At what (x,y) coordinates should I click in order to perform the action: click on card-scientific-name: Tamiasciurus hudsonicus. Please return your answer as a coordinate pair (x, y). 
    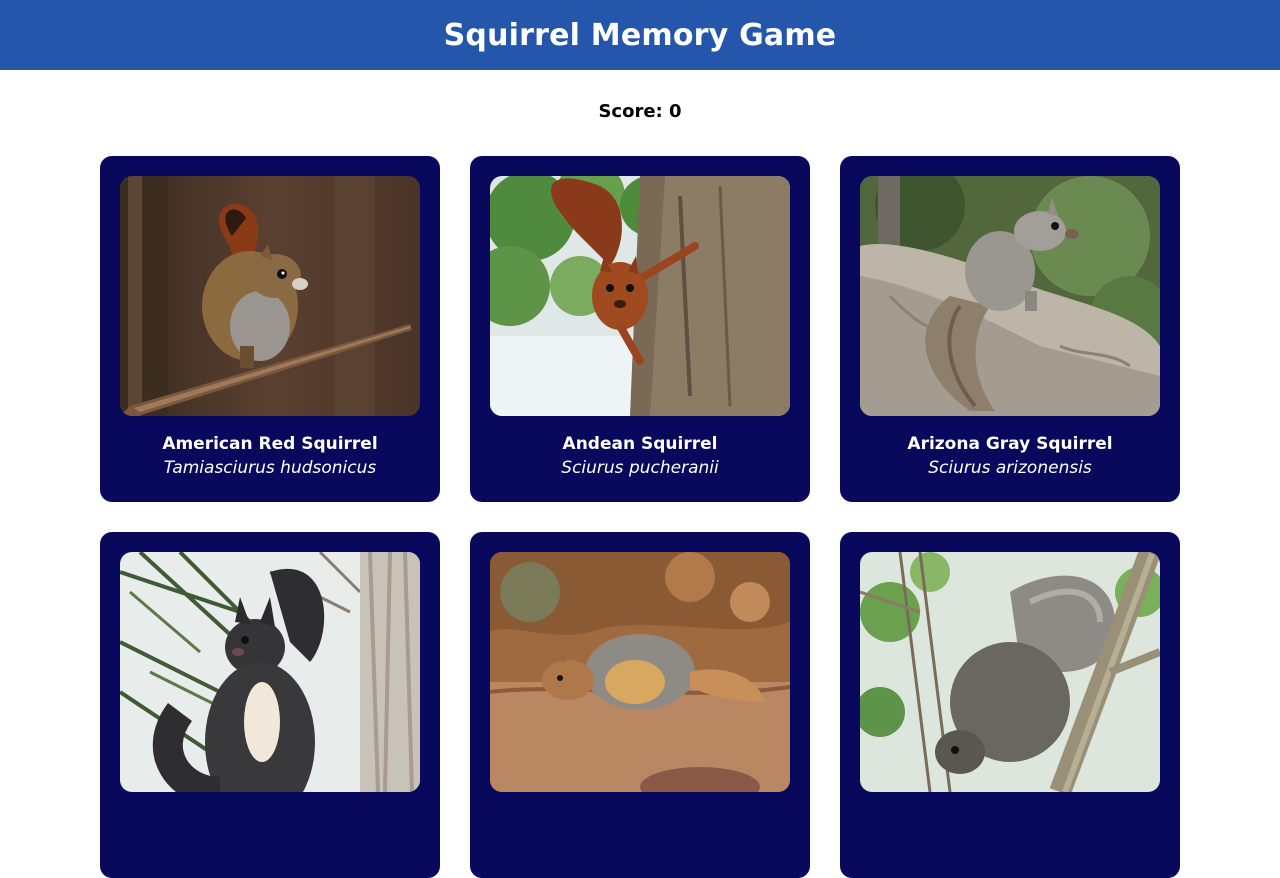
    Looking at the image, I should click on (270, 468).